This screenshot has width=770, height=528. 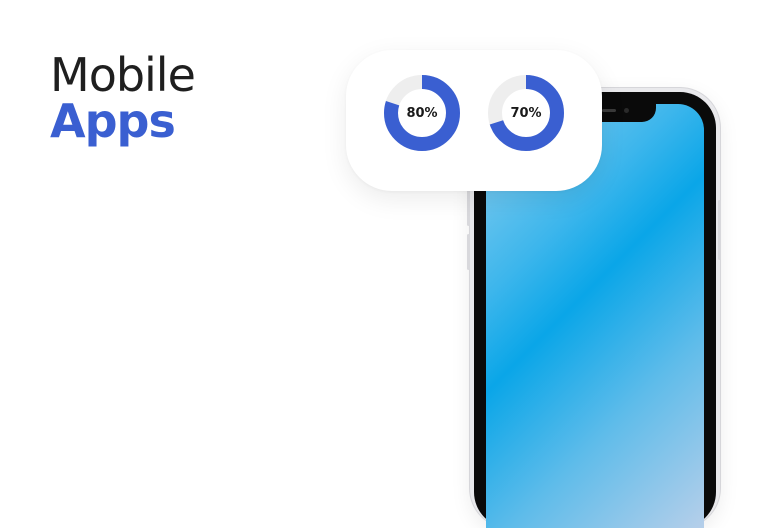 I want to click on donut-label: 80%, so click(x=422, y=113).